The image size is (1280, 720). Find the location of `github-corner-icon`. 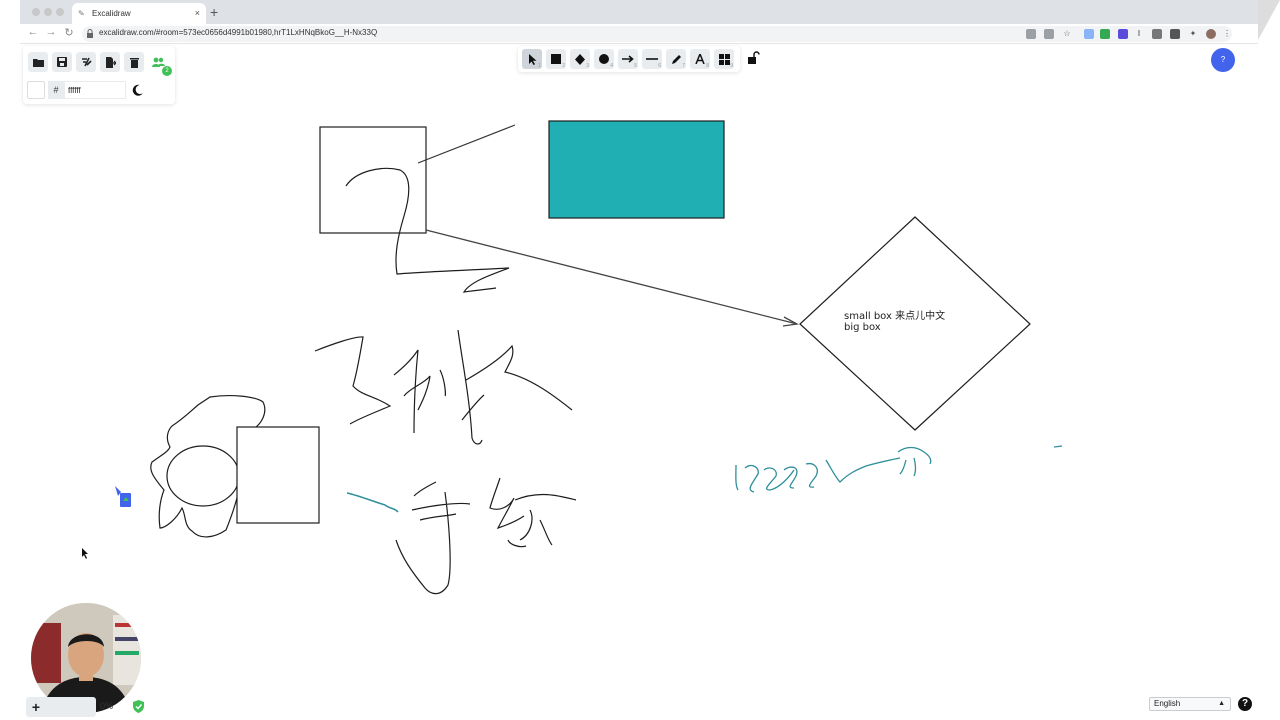

github-corner-icon is located at coordinates (1269, 20).